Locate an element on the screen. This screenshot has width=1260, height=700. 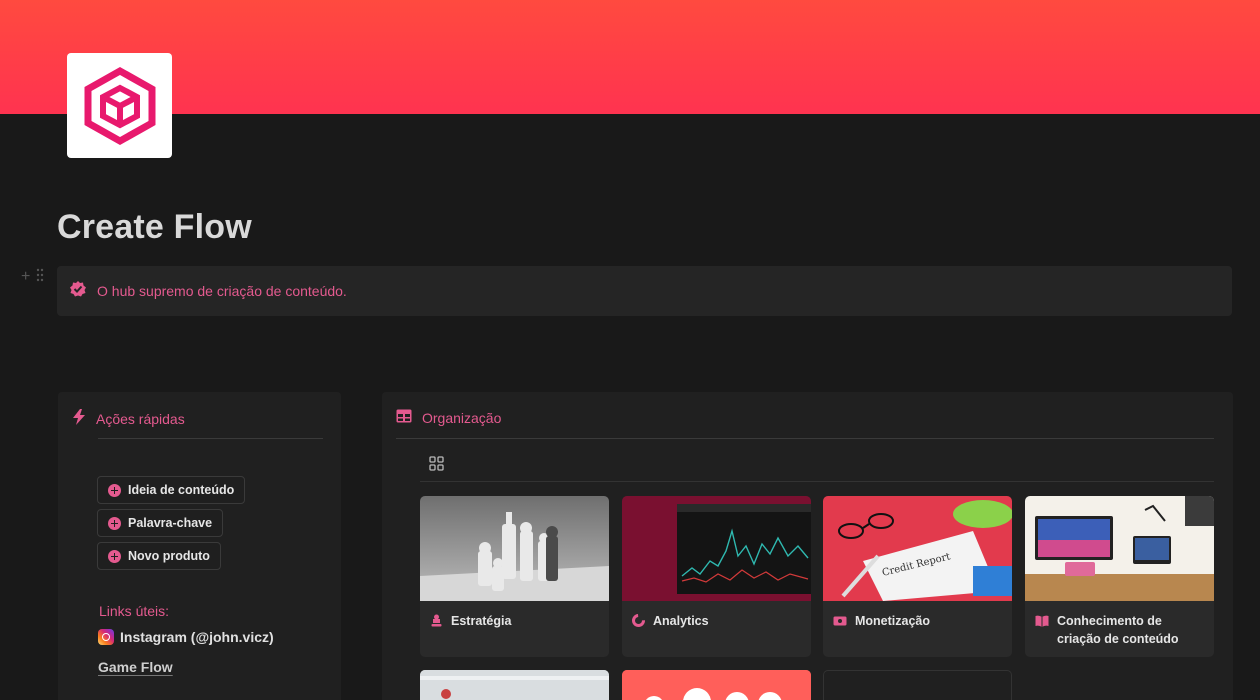
gallery-card-monetizacao: Credit Report Monetização is located at coordinates (917, 576).